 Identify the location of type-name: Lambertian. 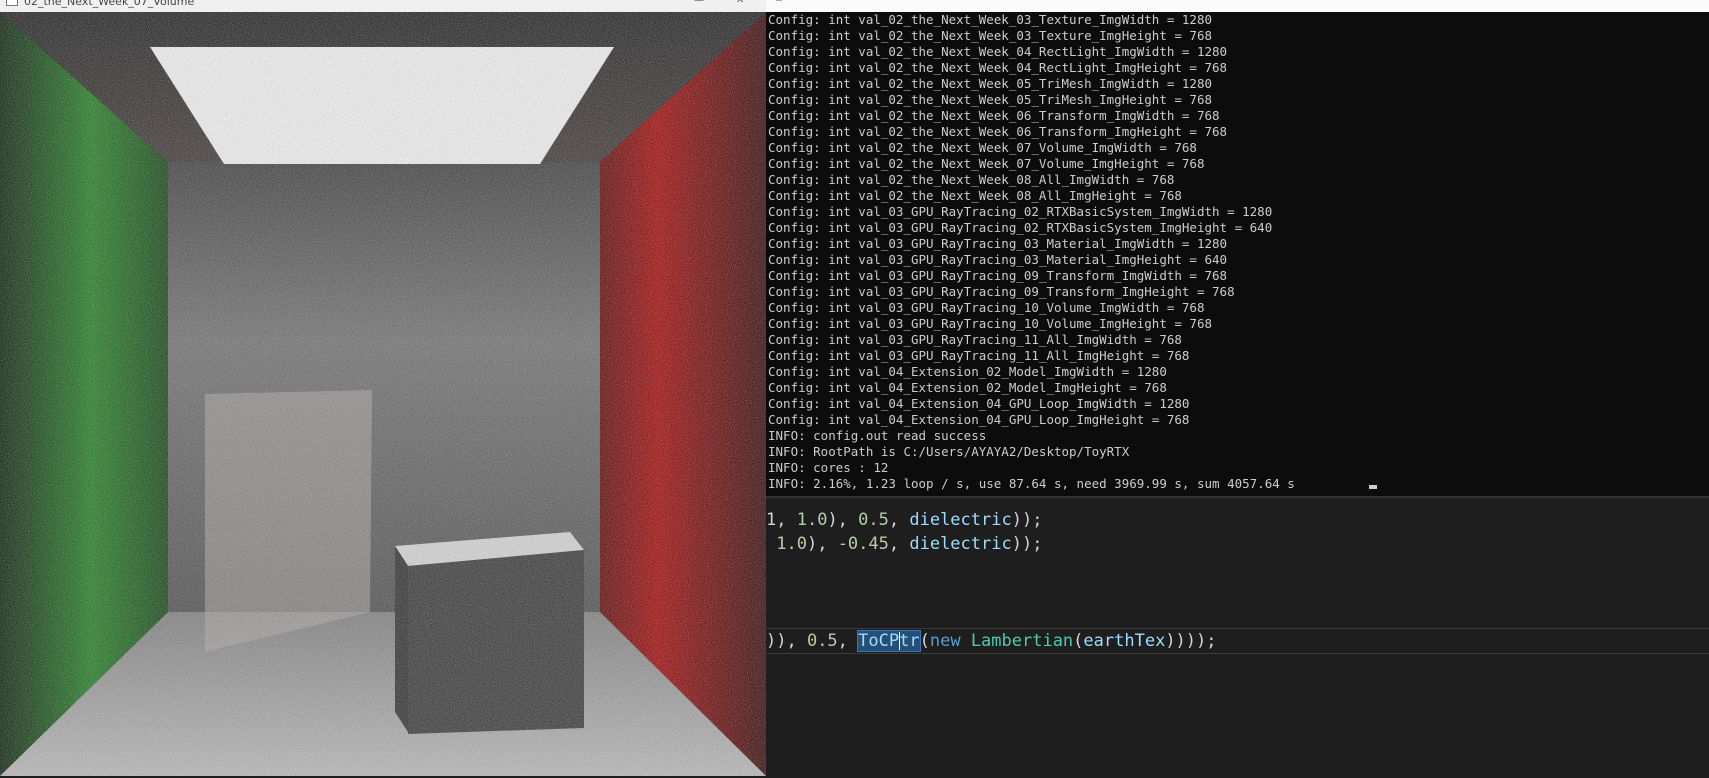
(1022, 641).